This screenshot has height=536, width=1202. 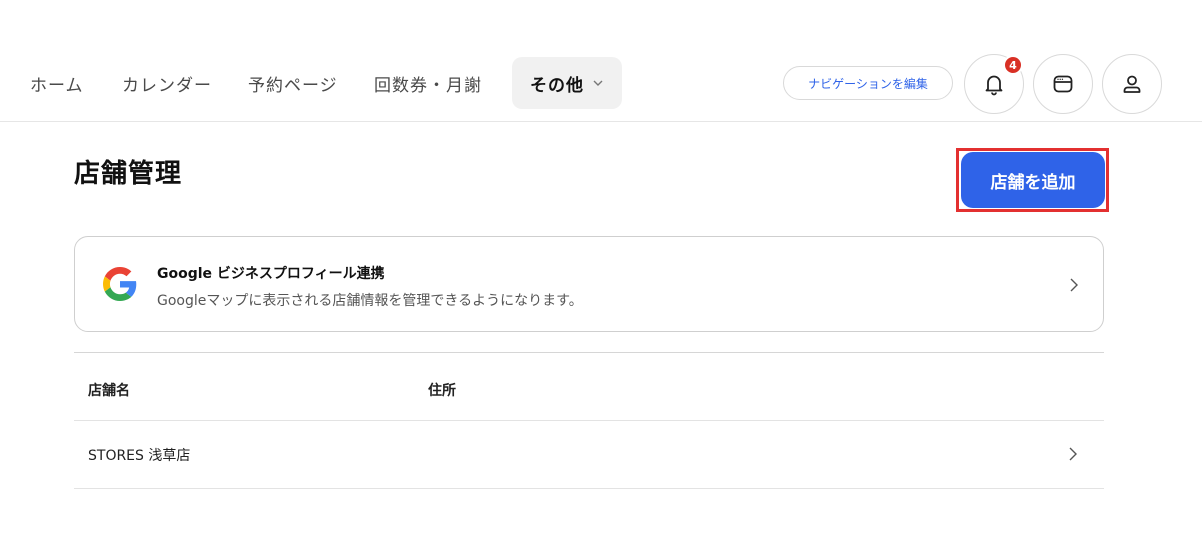 What do you see at coordinates (370, 301) in the screenshot?
I see `gbp-description: Googleマップに表示される店舗情報を管理できるようになります。` at bounding box center [370, 301].